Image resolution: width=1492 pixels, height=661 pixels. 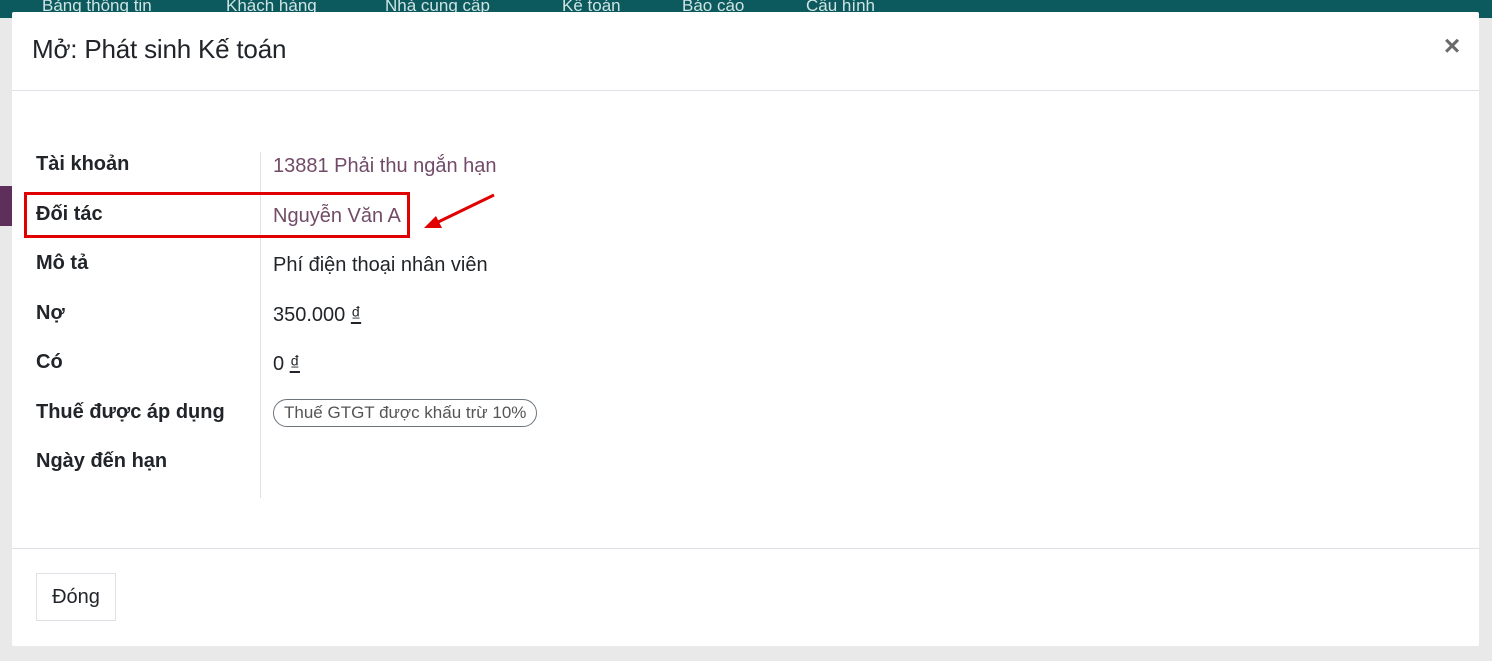 I want to click on debit-amount: 350.000, so click(x=309, y=315).